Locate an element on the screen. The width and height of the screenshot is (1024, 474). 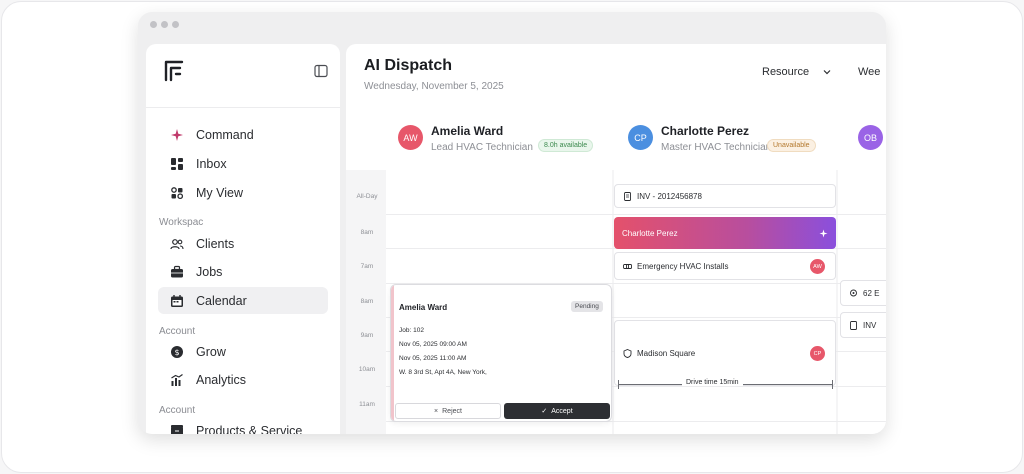
technician-name: Charlotte Perez is located at coordinates (705, 131).